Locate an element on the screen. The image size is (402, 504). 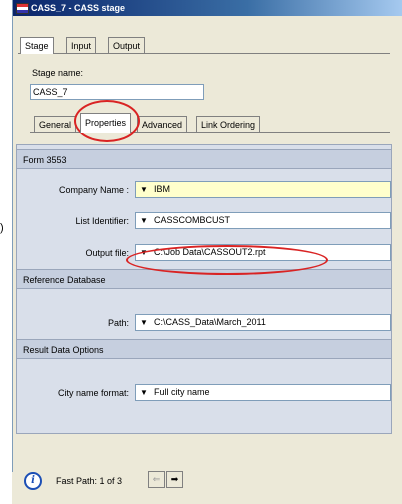
window-title: CASS_7 - CASS stage is located at coordinates (78, 8).